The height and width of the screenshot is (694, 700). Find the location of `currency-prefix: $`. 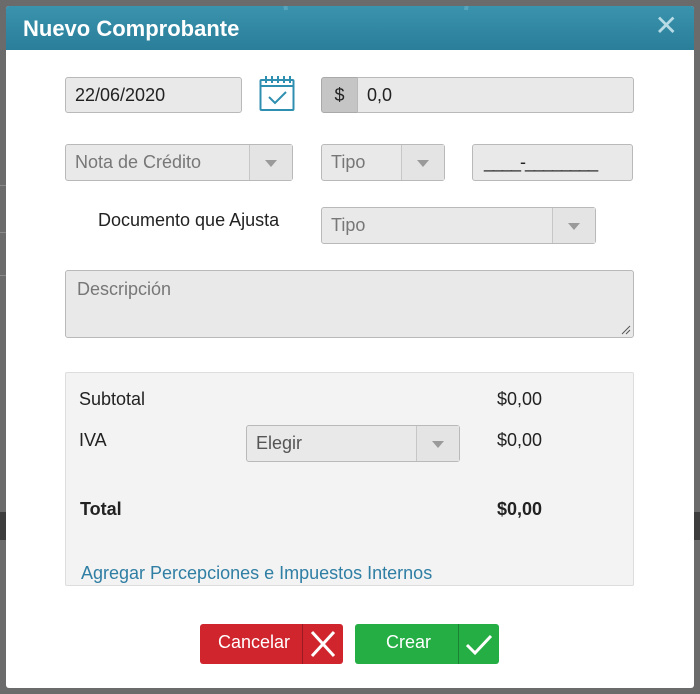

currency-prefix: $ is located at coordinates (339, 95).